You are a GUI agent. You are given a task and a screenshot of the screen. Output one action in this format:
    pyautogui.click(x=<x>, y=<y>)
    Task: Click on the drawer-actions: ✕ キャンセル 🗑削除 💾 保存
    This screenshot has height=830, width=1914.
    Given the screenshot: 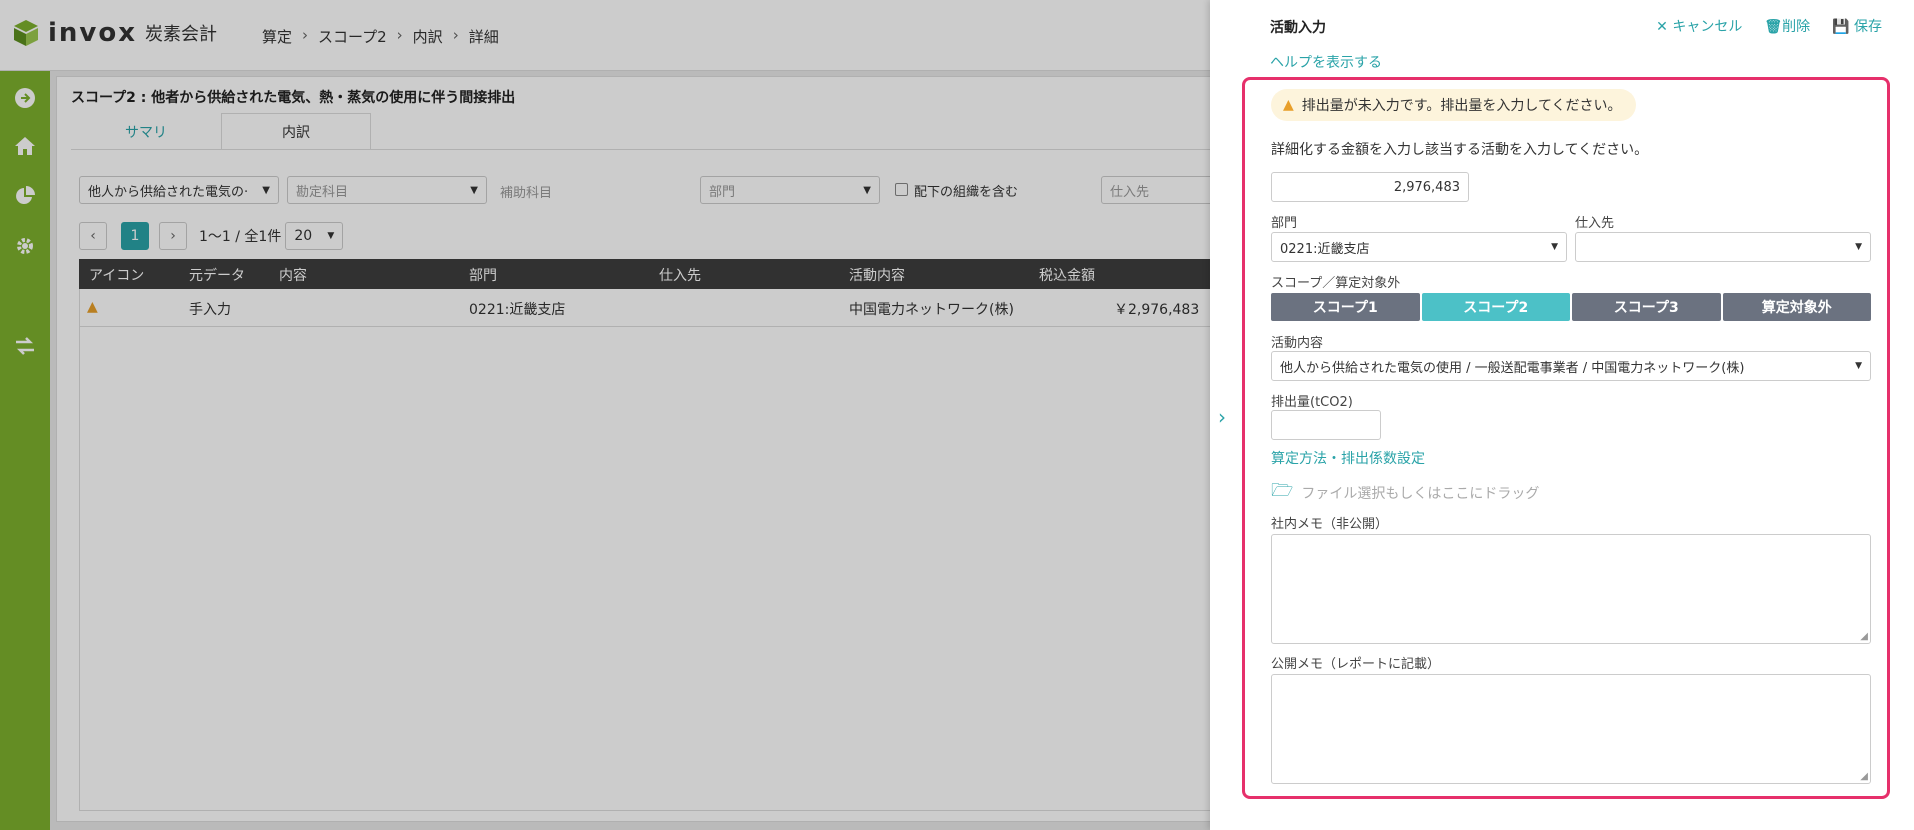 What is the action you would take?
    pyautogui.click(x=1769, y=26)
    